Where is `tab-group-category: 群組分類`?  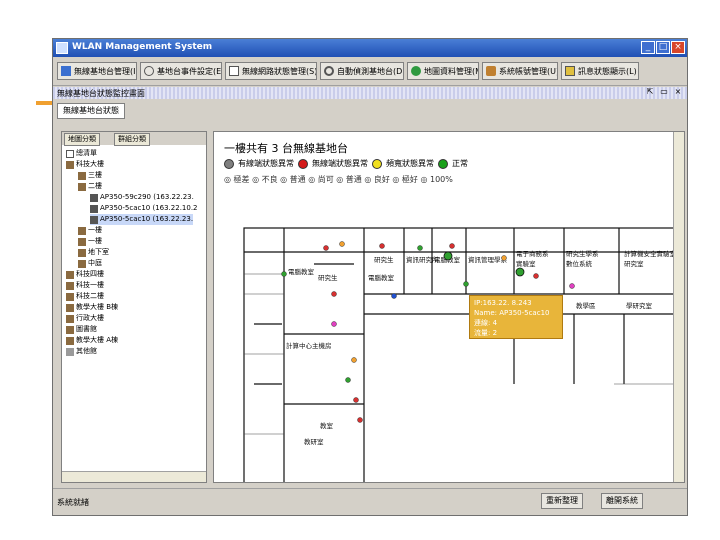 tab-group-category: 群組分類 is located at coordinates (132, 139).